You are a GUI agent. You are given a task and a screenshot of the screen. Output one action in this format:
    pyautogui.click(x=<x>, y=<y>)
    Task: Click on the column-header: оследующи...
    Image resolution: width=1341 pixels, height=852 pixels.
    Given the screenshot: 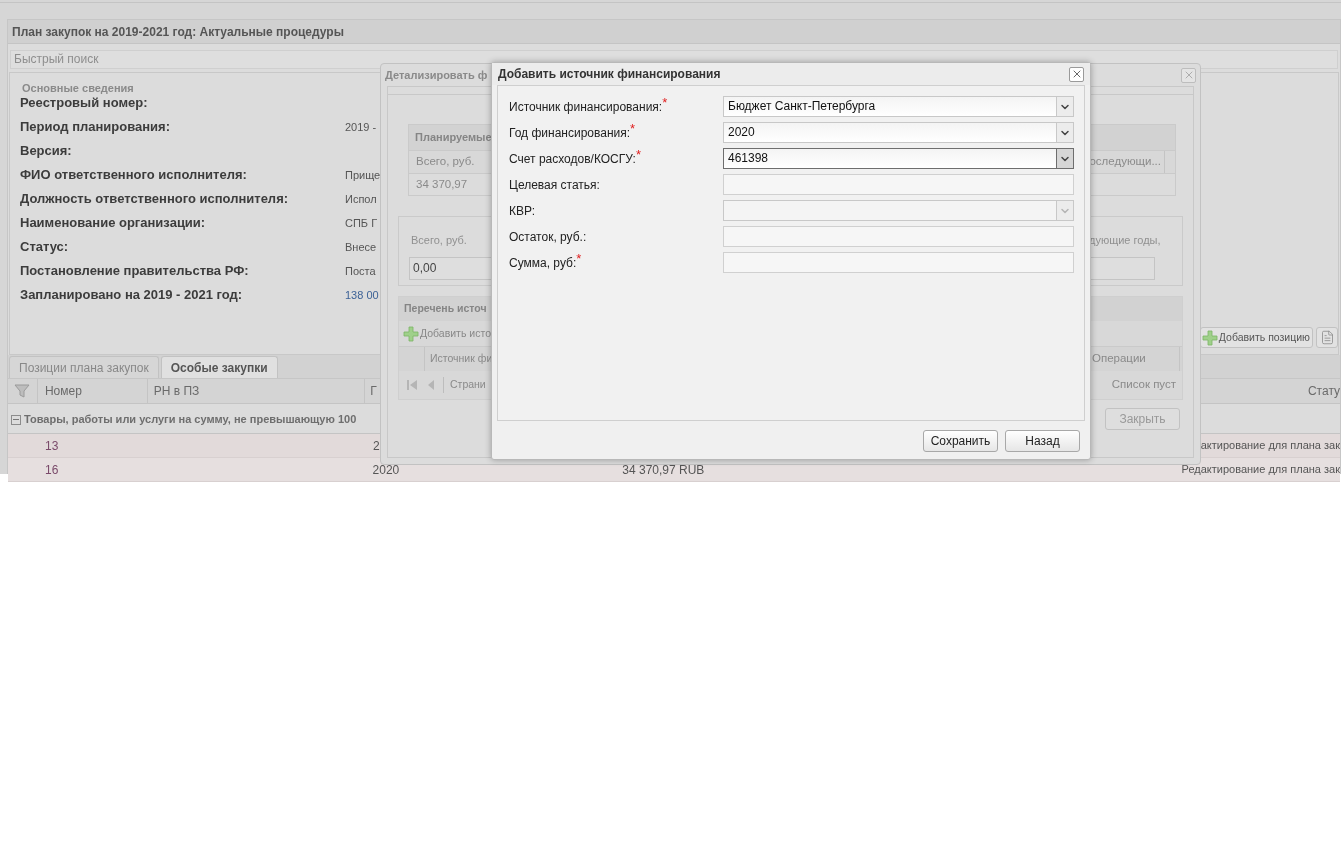 What is the action you would take?
    pyautogui.click(x=1125, y=162)
    